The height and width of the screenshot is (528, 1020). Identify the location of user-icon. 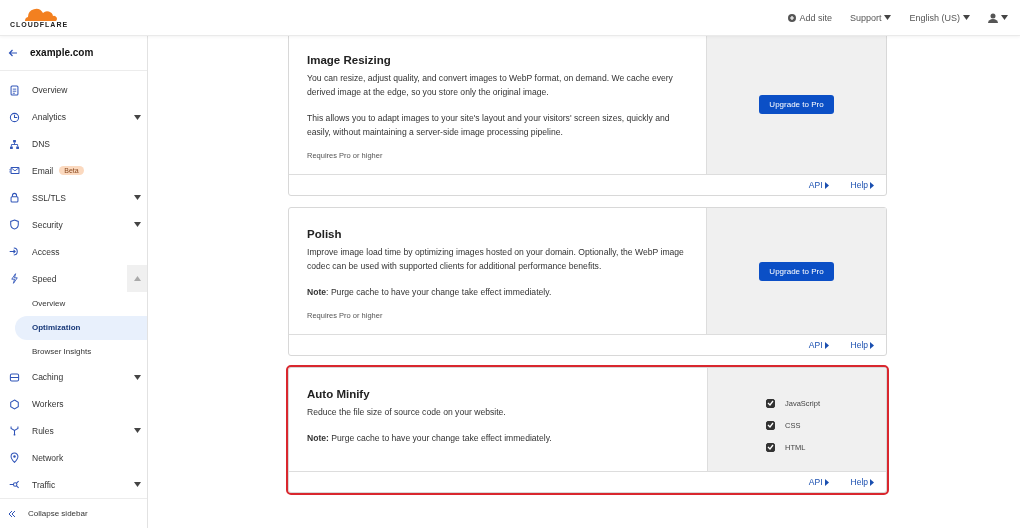
(993, 17).